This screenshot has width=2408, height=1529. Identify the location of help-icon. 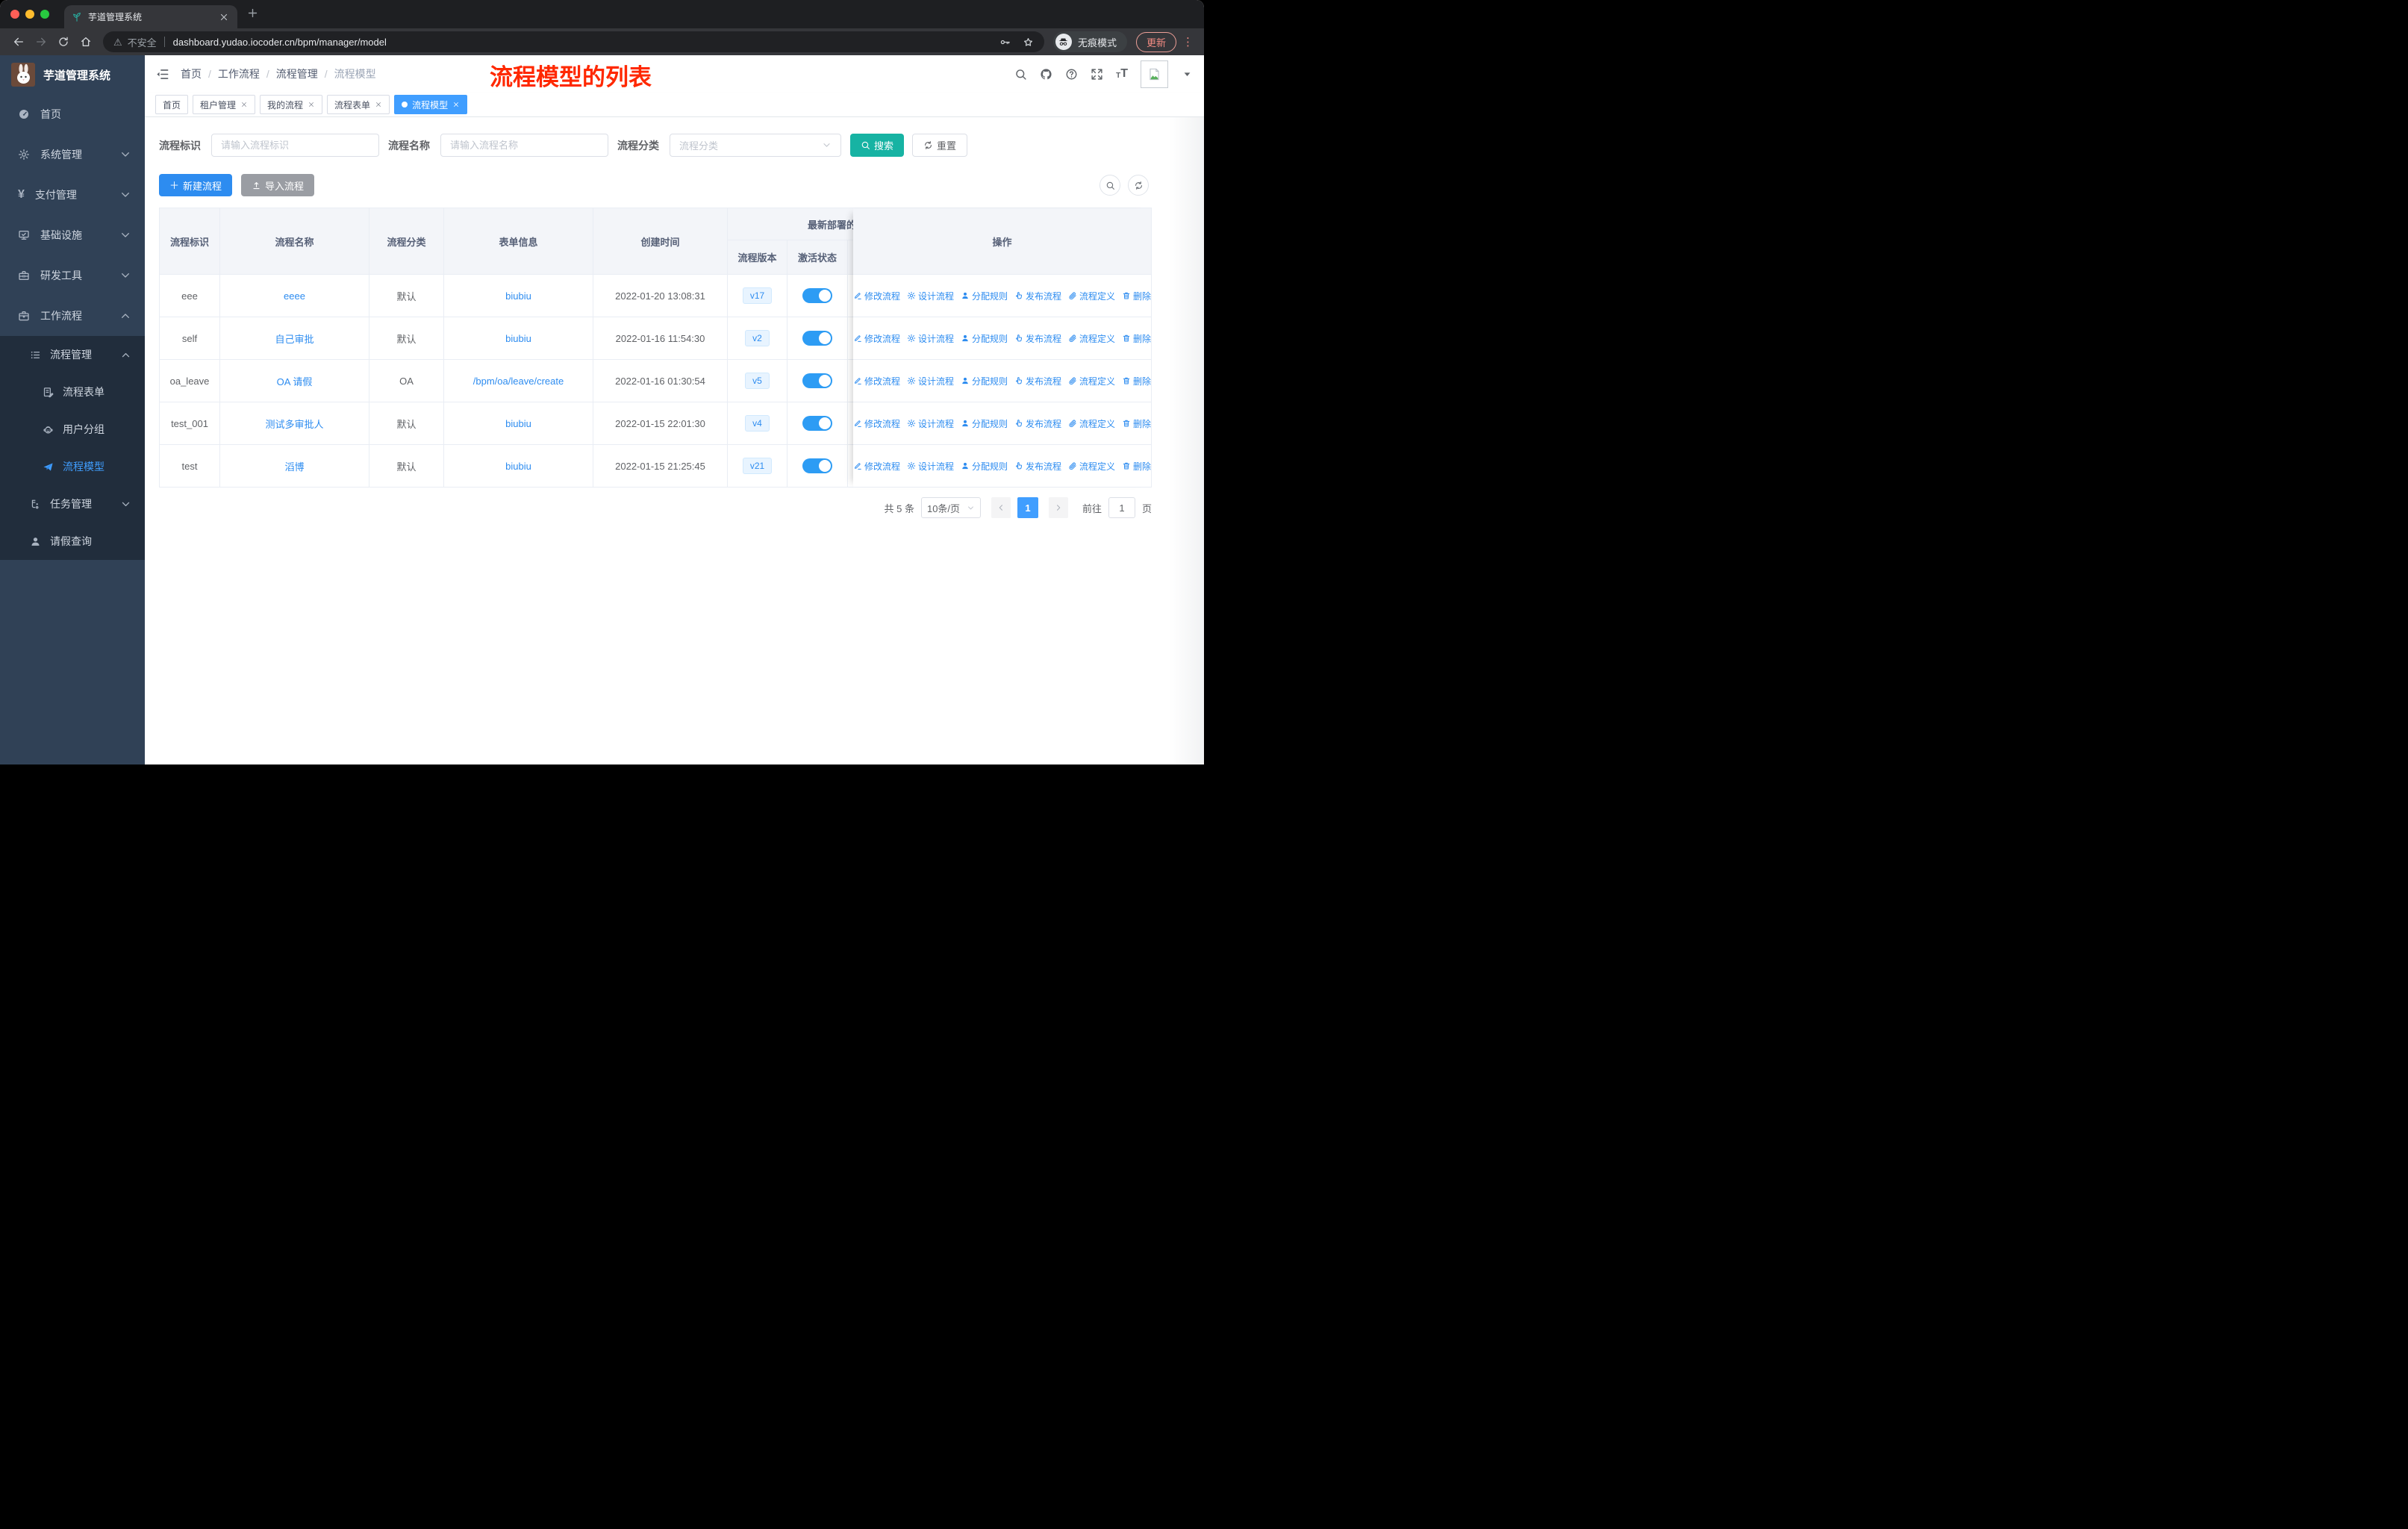
(1071, 74).